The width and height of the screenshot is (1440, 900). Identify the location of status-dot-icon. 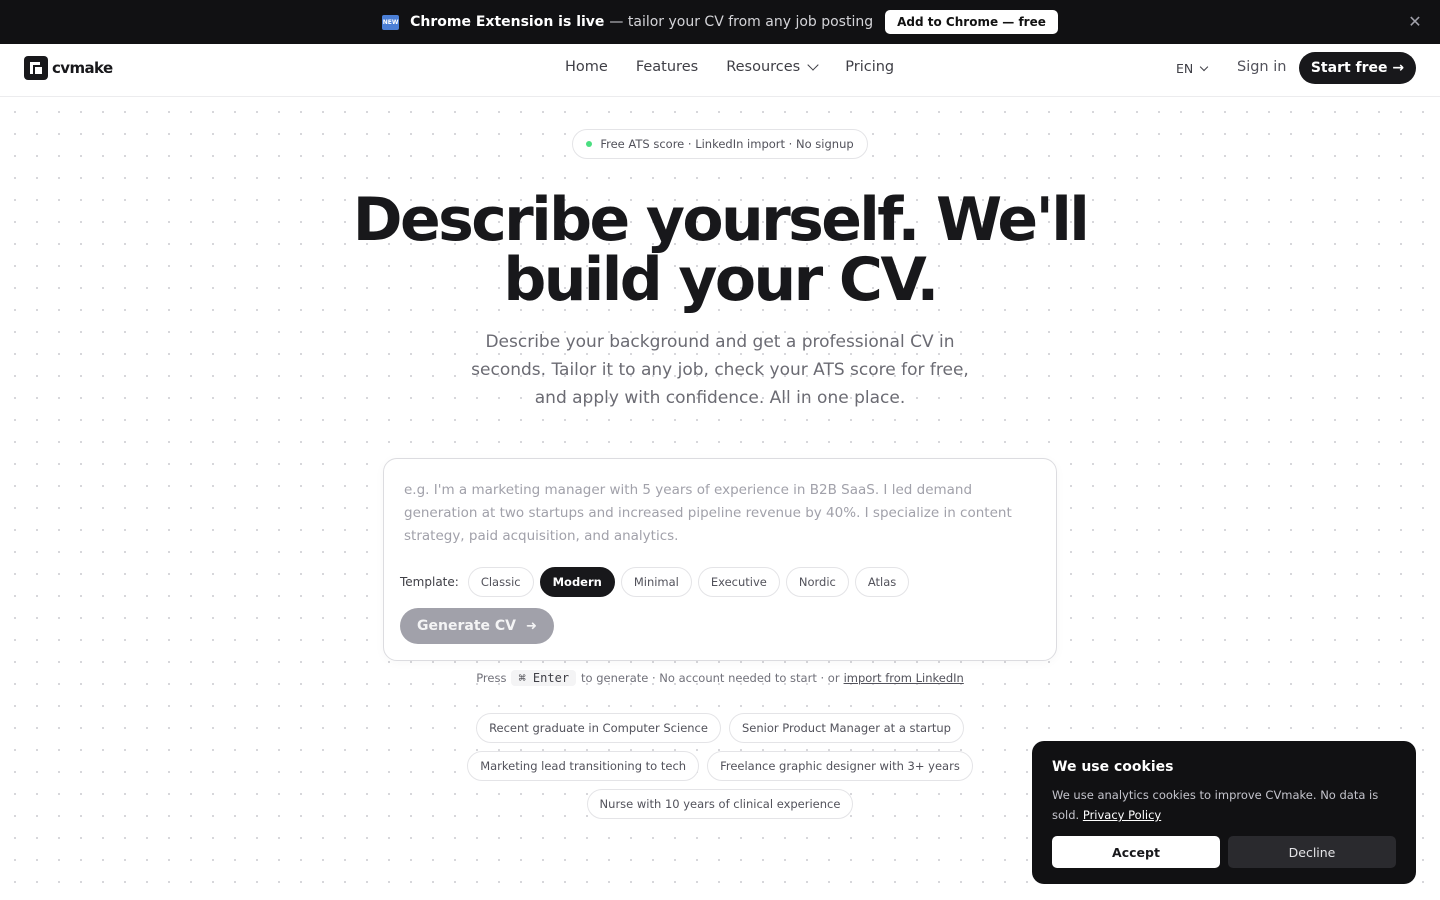
(589, 144).